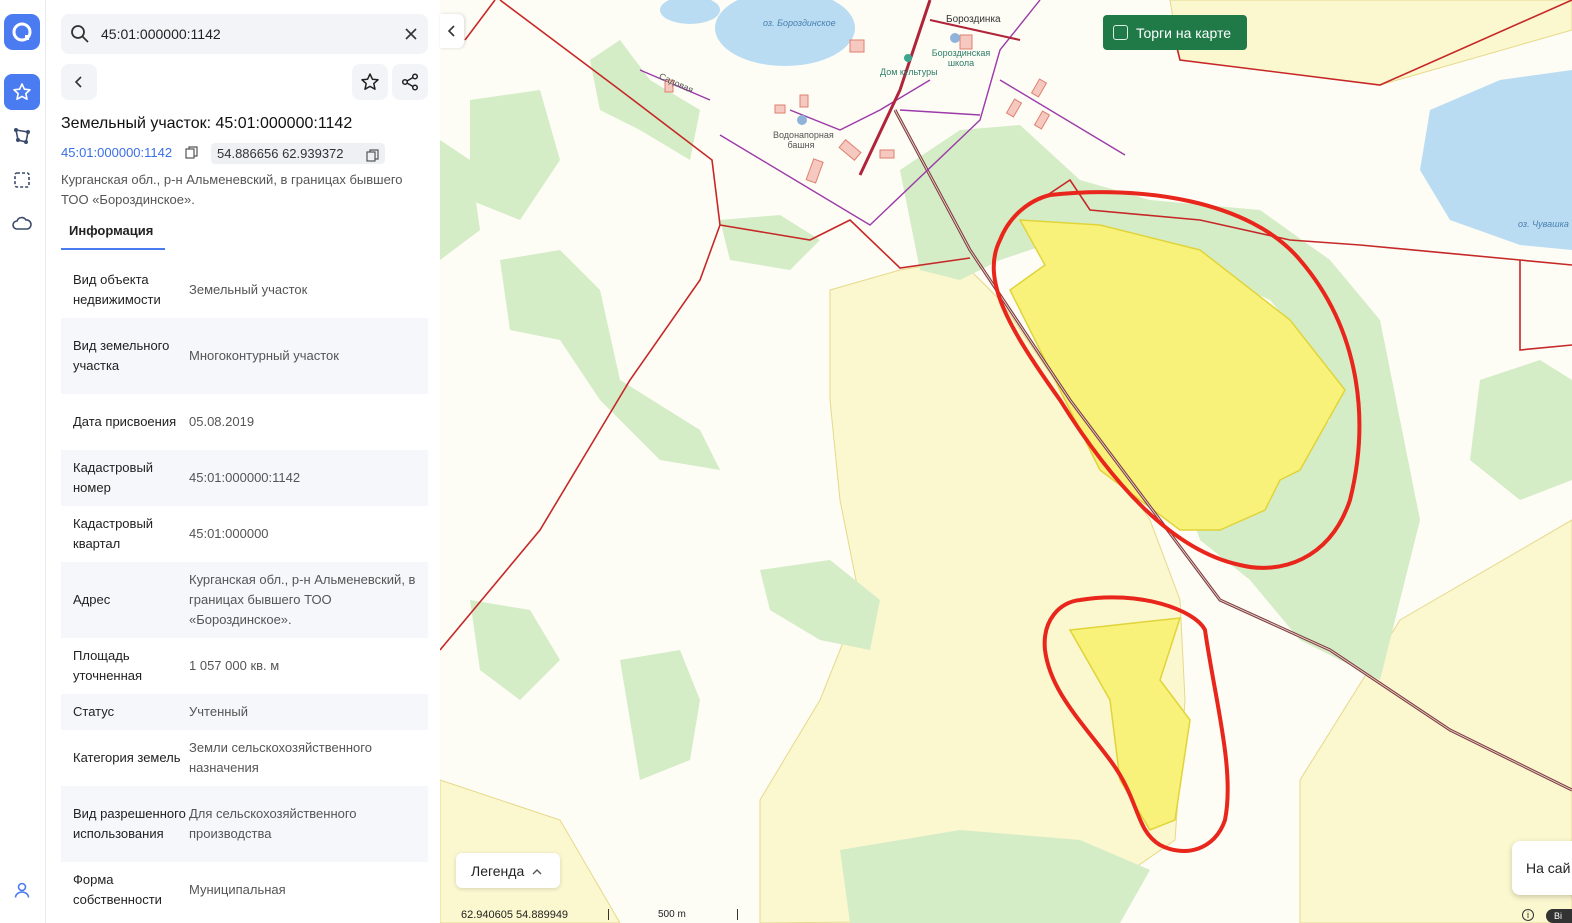 The height and width of the screenshot is (923, 1572). I want to click on info-value: Учтенный, so click(219, 711).